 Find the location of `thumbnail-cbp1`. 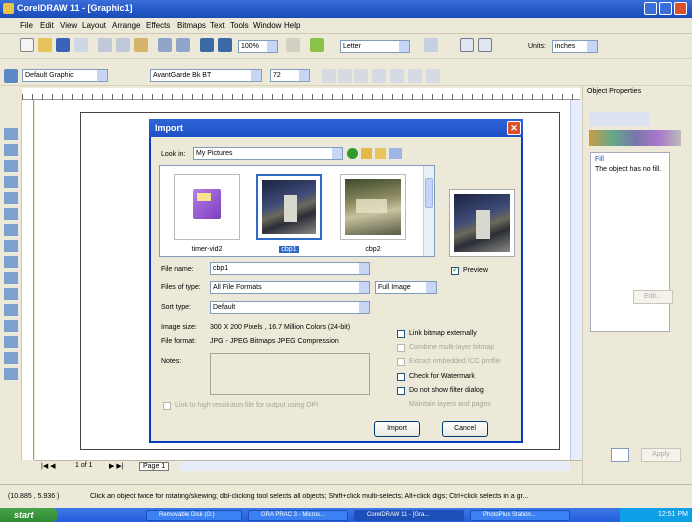

thumbnail-cbp1 is located at coordinates (289, 207).